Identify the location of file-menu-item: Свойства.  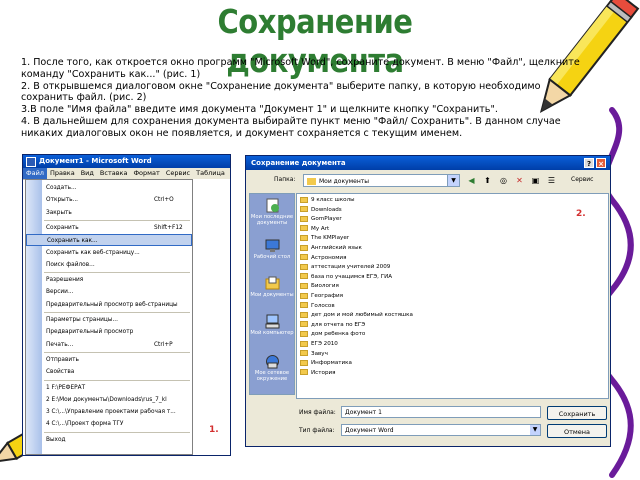
(109, 372).